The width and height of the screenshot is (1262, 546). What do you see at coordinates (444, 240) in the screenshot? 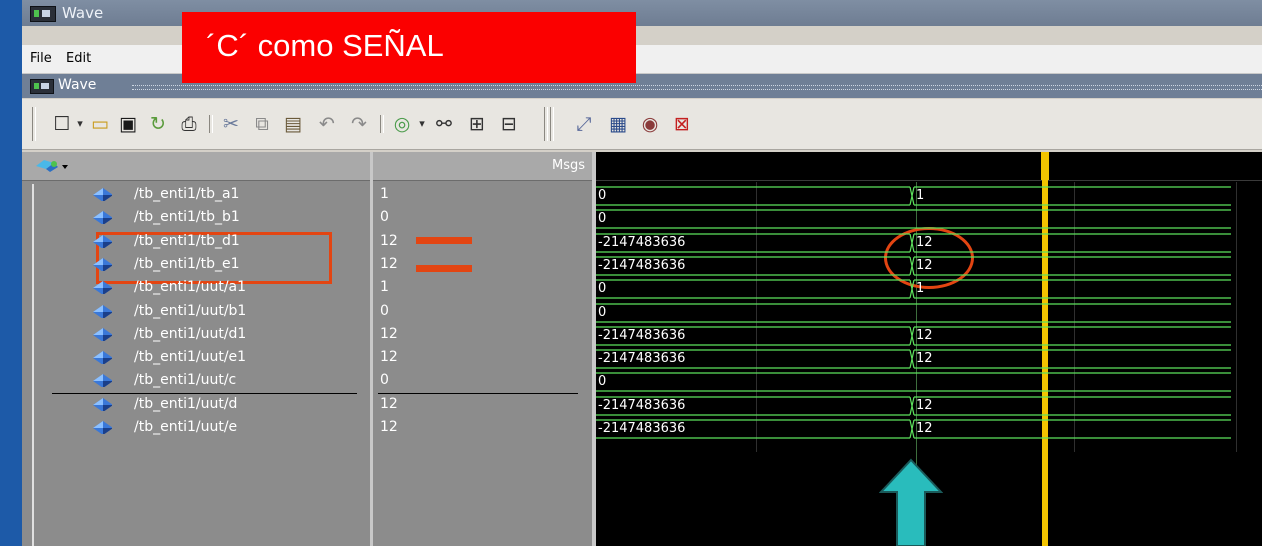
I see `equal-sign-top` at bounding box center [444, 240].